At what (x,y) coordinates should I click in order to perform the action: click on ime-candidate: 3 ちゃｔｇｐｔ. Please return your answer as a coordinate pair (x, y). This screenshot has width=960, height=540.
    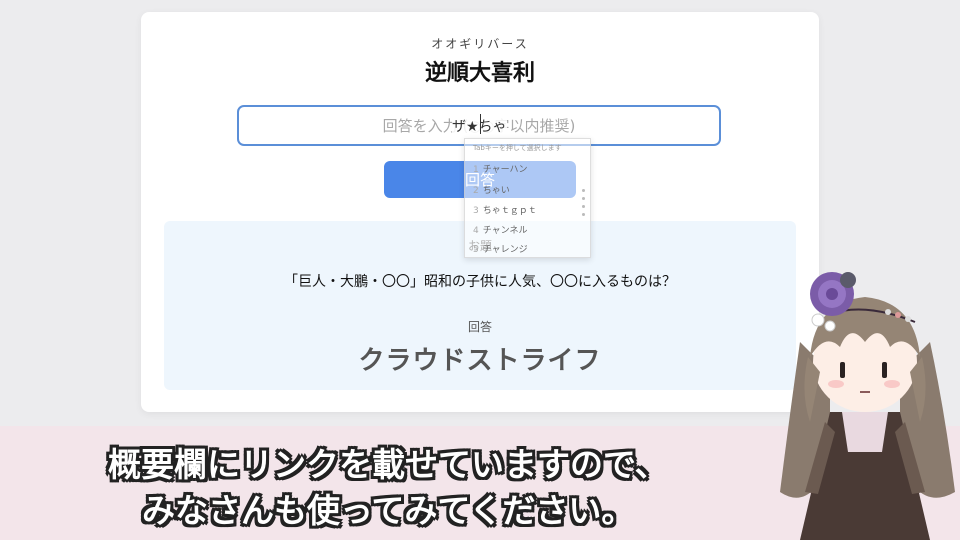
    Looking at the image, I should click on (505, 209).